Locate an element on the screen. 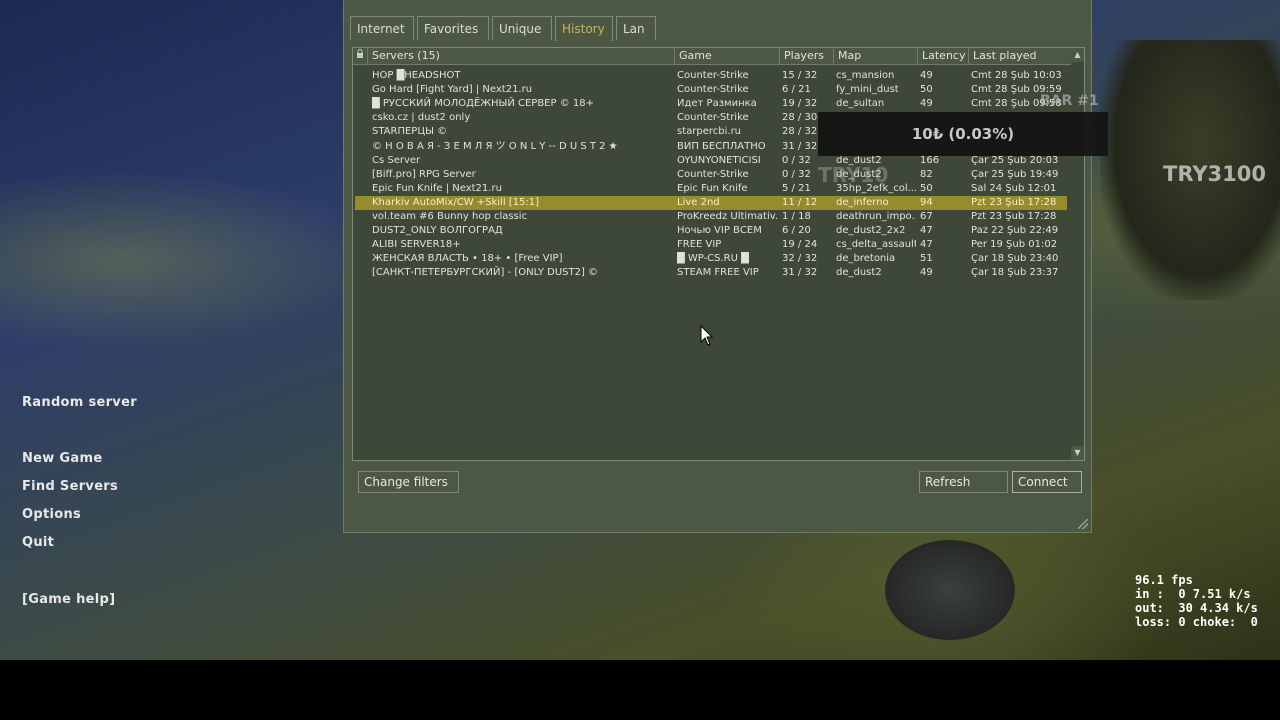  menu-find-servers: Find Servers is located at coordinates (70, 486).